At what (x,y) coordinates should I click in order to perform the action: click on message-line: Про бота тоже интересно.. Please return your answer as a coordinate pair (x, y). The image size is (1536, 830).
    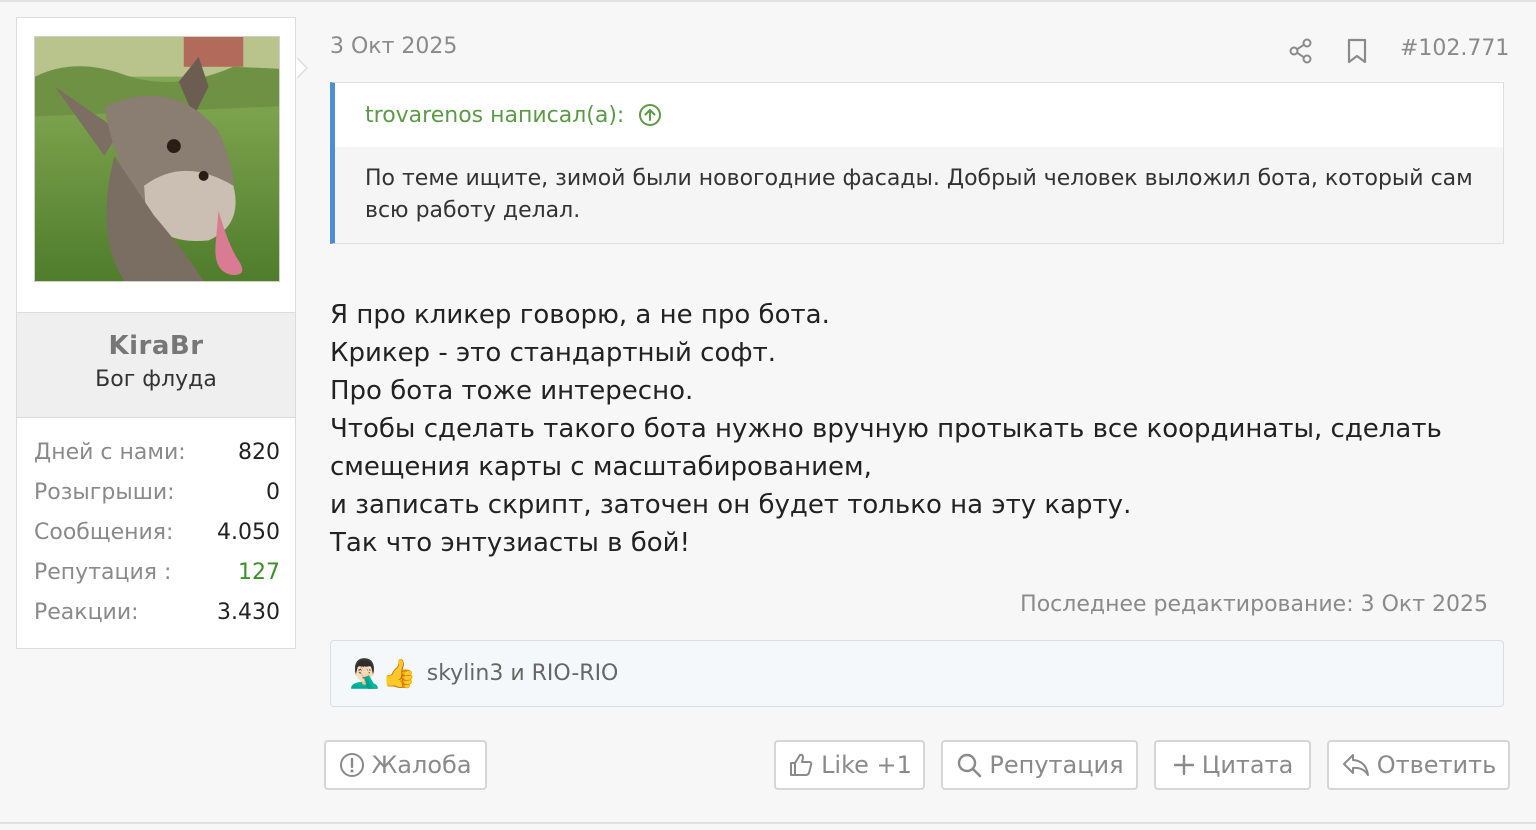
    Looking at the image, I should click on (512, 391).